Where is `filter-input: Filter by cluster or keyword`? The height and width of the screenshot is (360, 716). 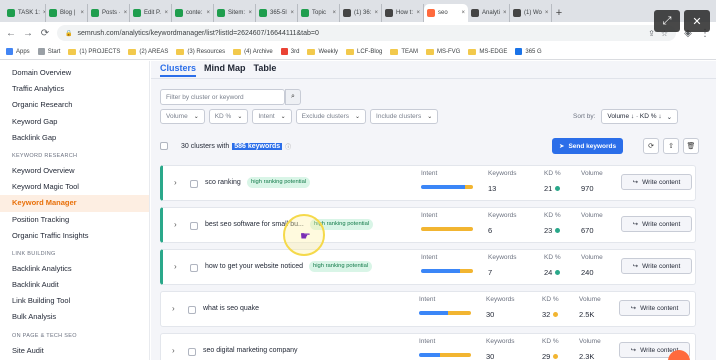 filter-input: Filter by cluster or keyword is located at coordinates (222, 97).